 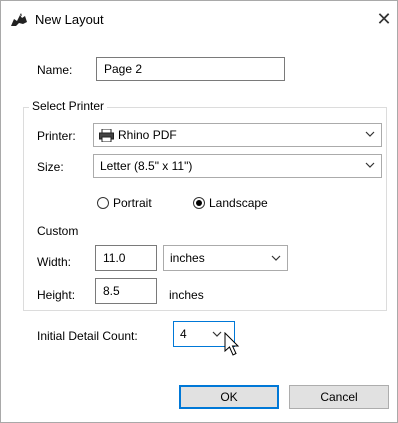 I want to click on initial-detail-count-value: 4, so click(x=183, y=334).